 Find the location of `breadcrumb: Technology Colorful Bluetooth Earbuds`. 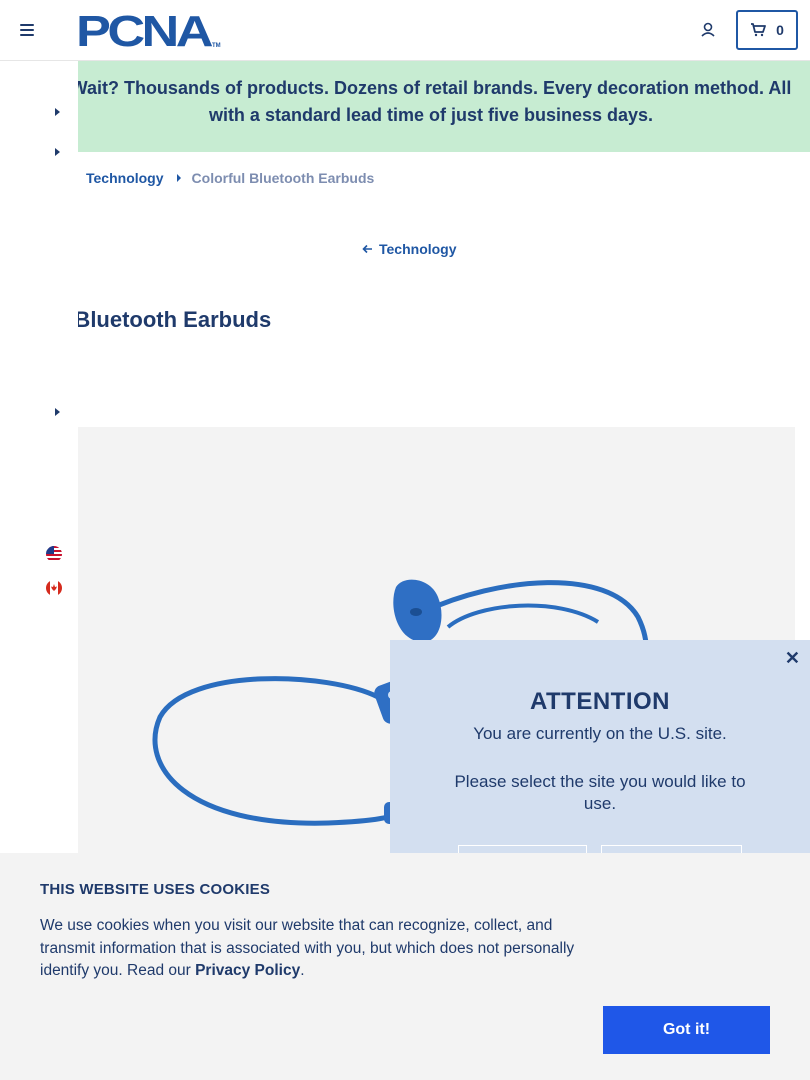

breadcrumb: Technology Colorful Bluetooth Earbuds is located at coordinates (230, 178).